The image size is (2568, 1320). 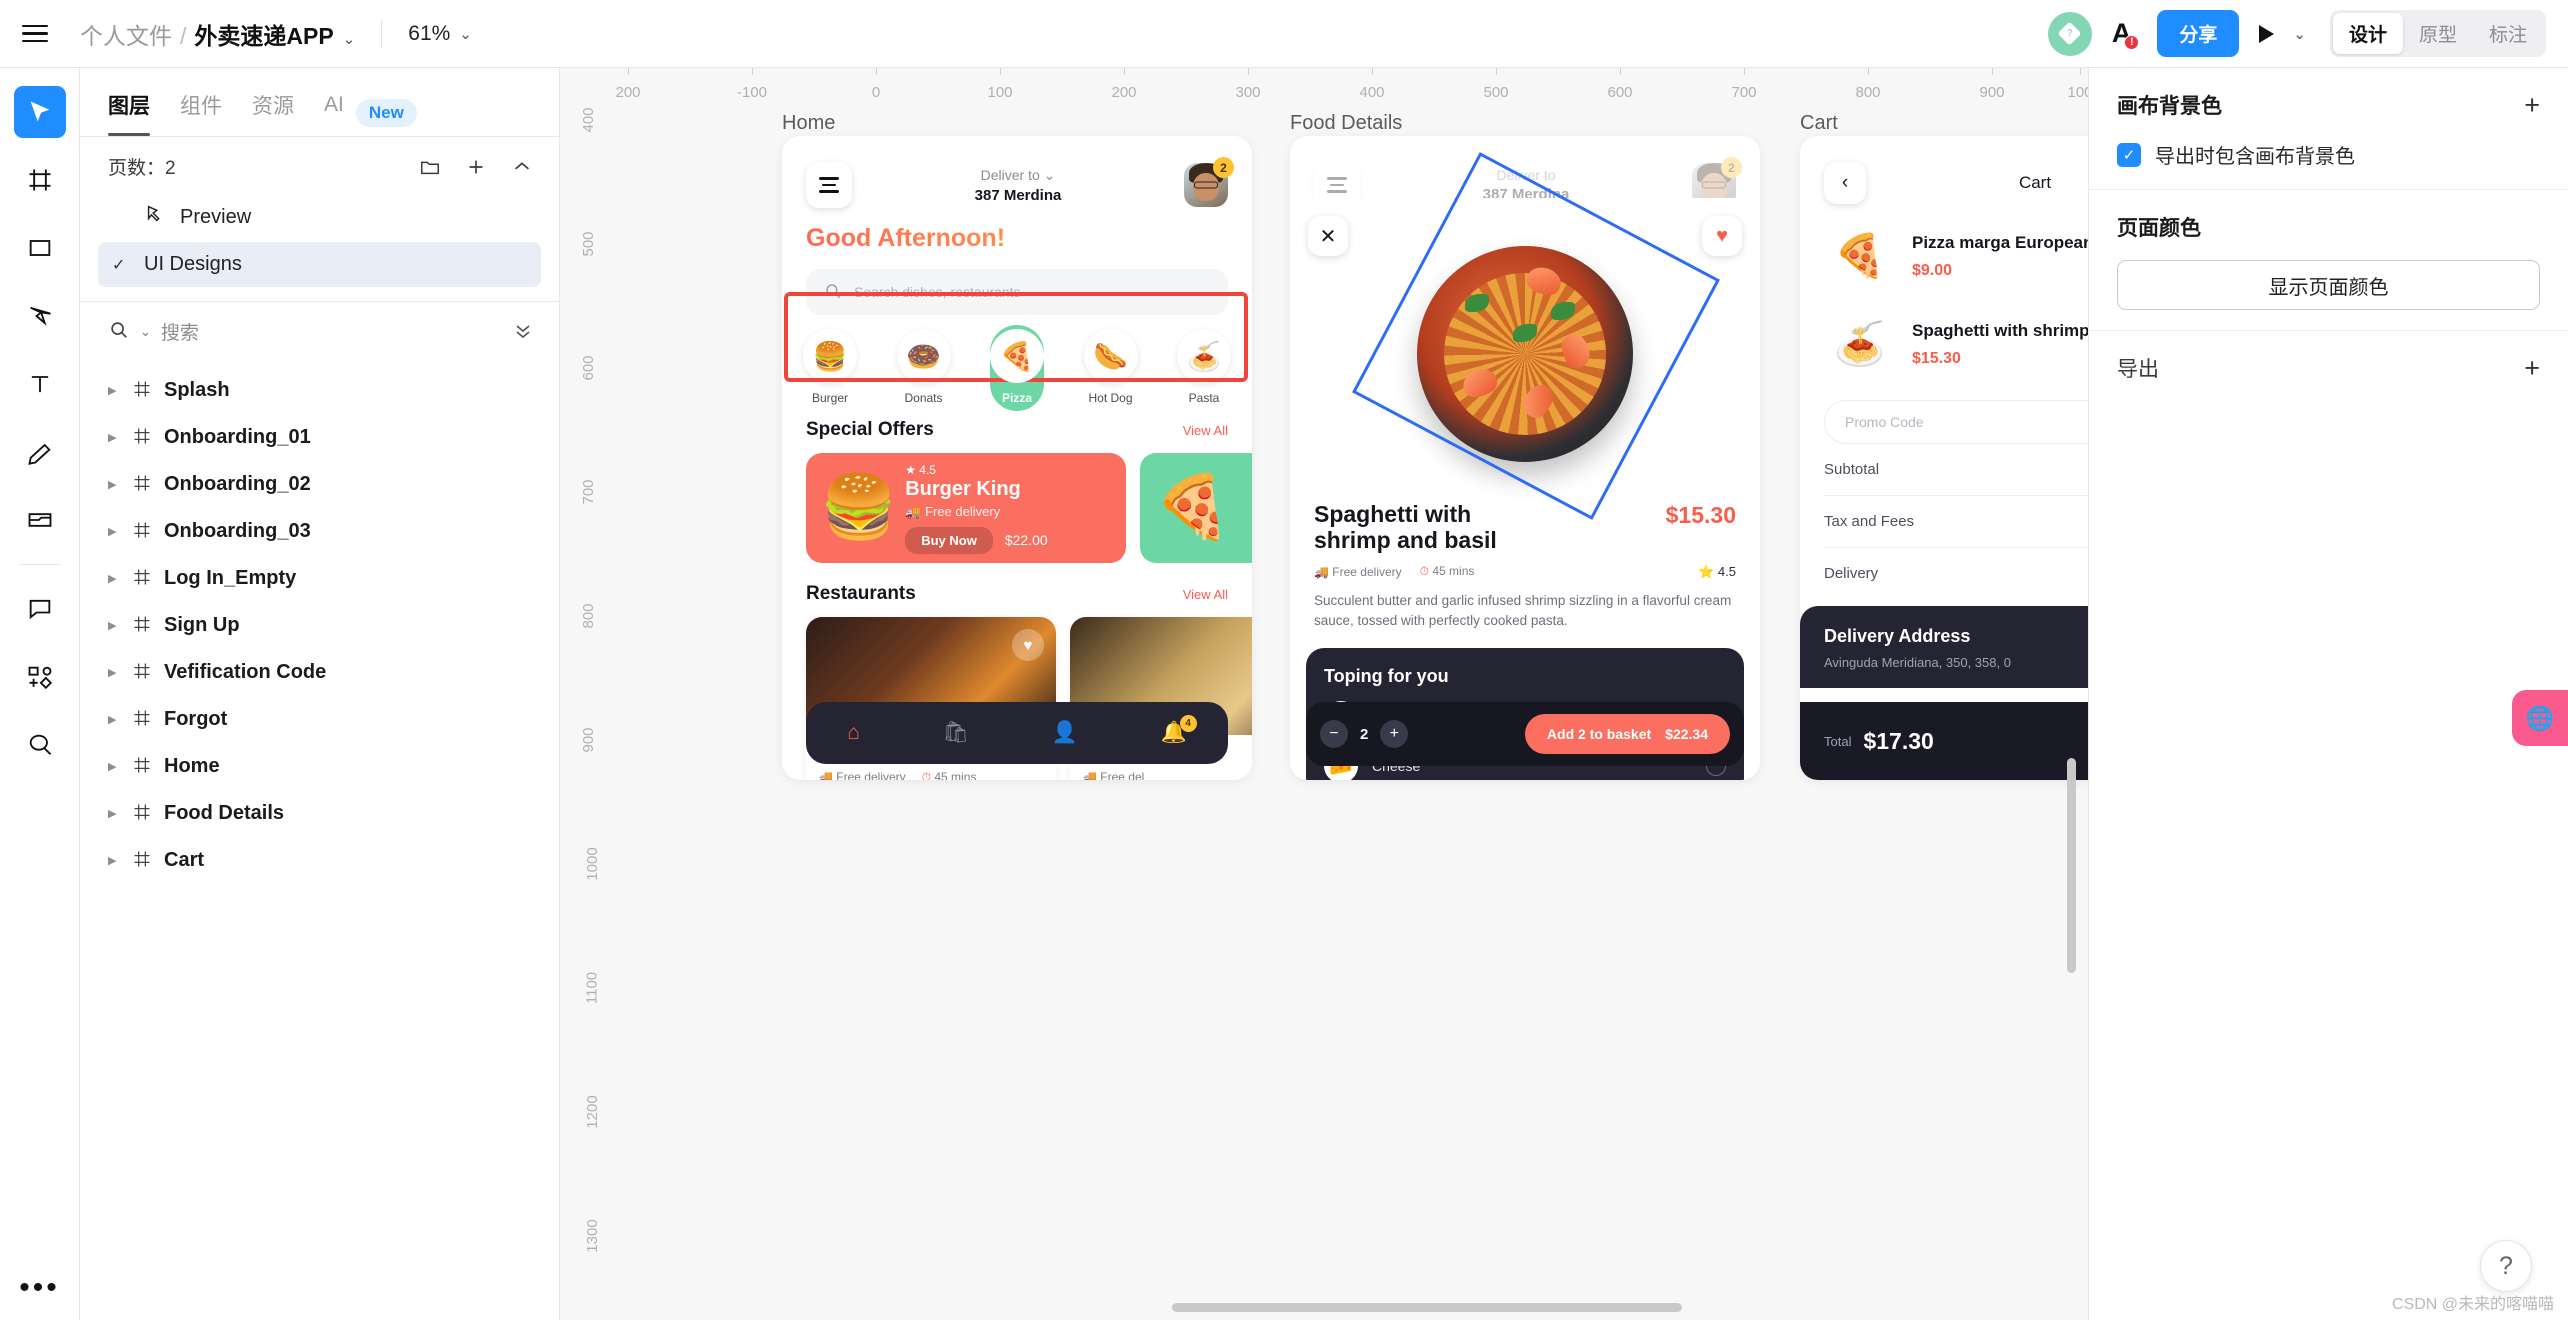 I want to click on component-tool, so click(x=40, y=677).